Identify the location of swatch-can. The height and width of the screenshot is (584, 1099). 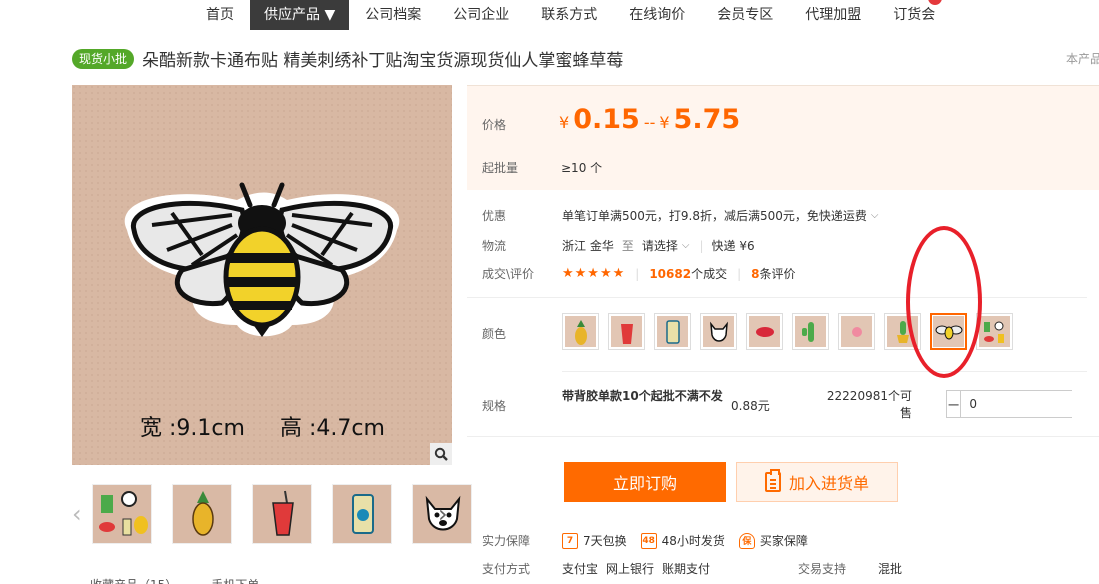
(672, 331).